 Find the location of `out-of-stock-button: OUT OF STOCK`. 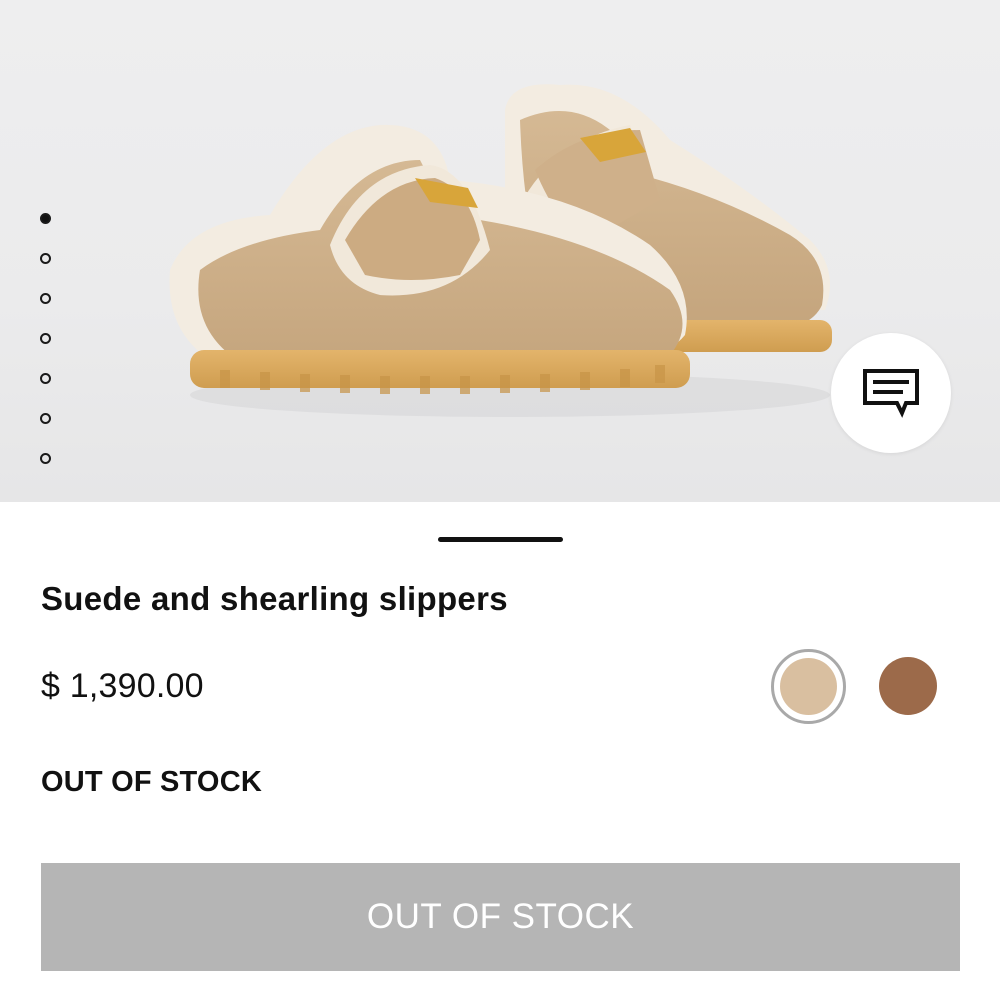

out-of-stock-button: OUT OF STOCK is located at coordinates (500, 917).